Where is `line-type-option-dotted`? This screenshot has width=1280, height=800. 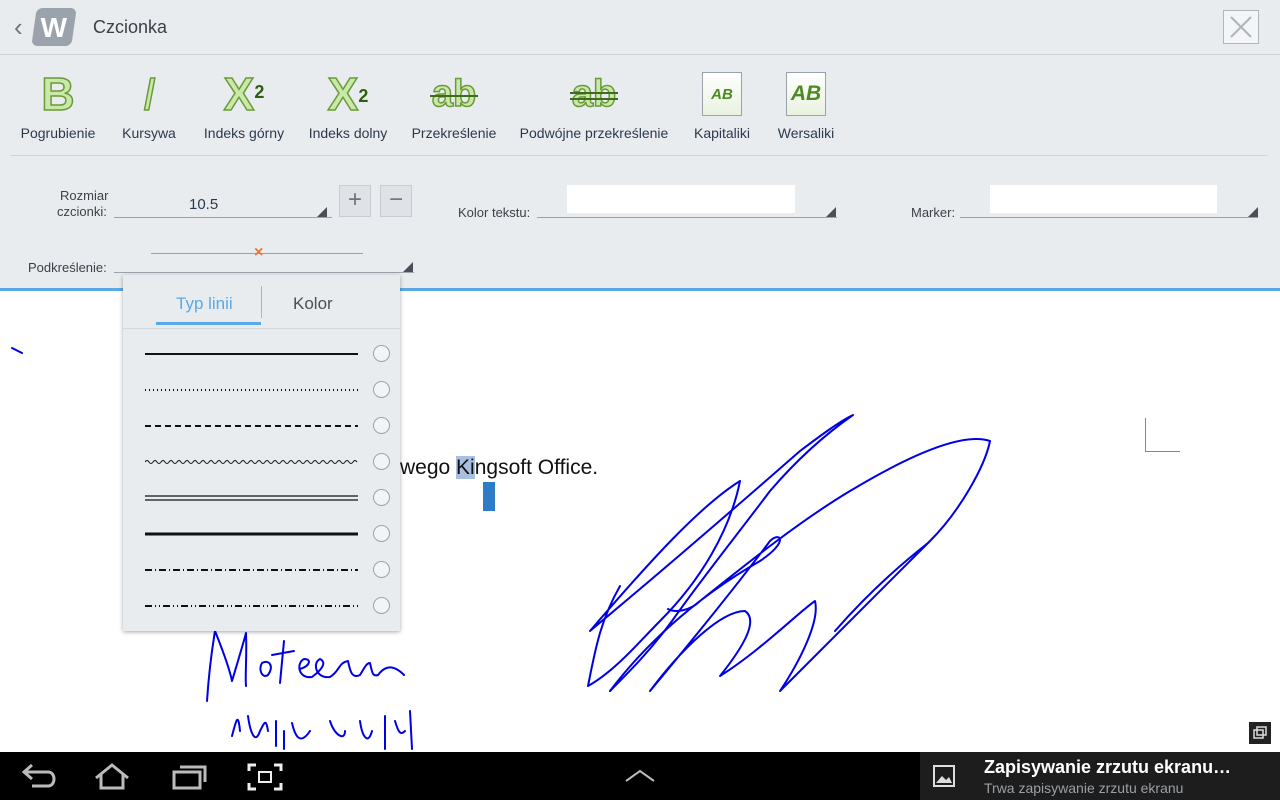
line-type-option-dotted is located at coordinates (261, 390).